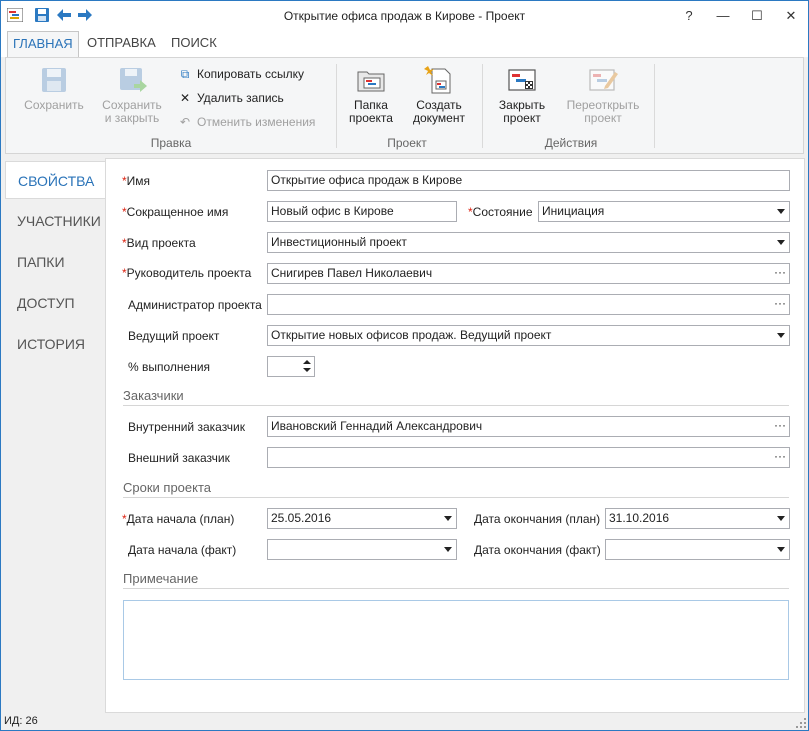 The height and width of the screenshot is (731, 809). I want to click on reopen-project-icon, so click(603, 80).